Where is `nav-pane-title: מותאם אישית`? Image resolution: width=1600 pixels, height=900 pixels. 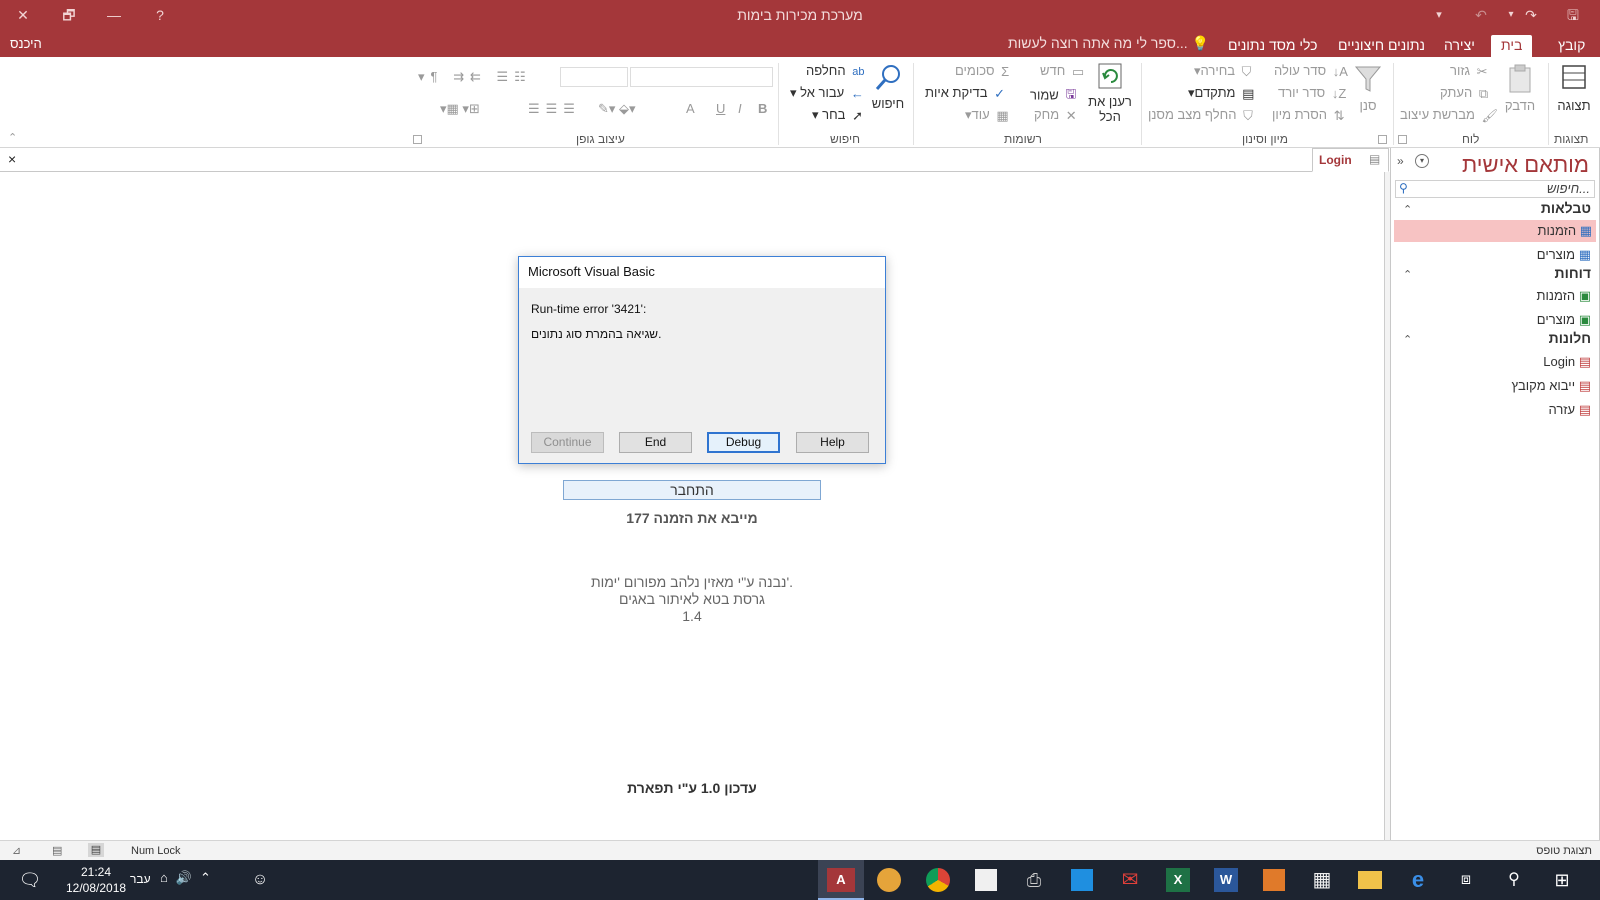
nav-pane-title: מותאם אישית is located at coordinates (1525, 165).